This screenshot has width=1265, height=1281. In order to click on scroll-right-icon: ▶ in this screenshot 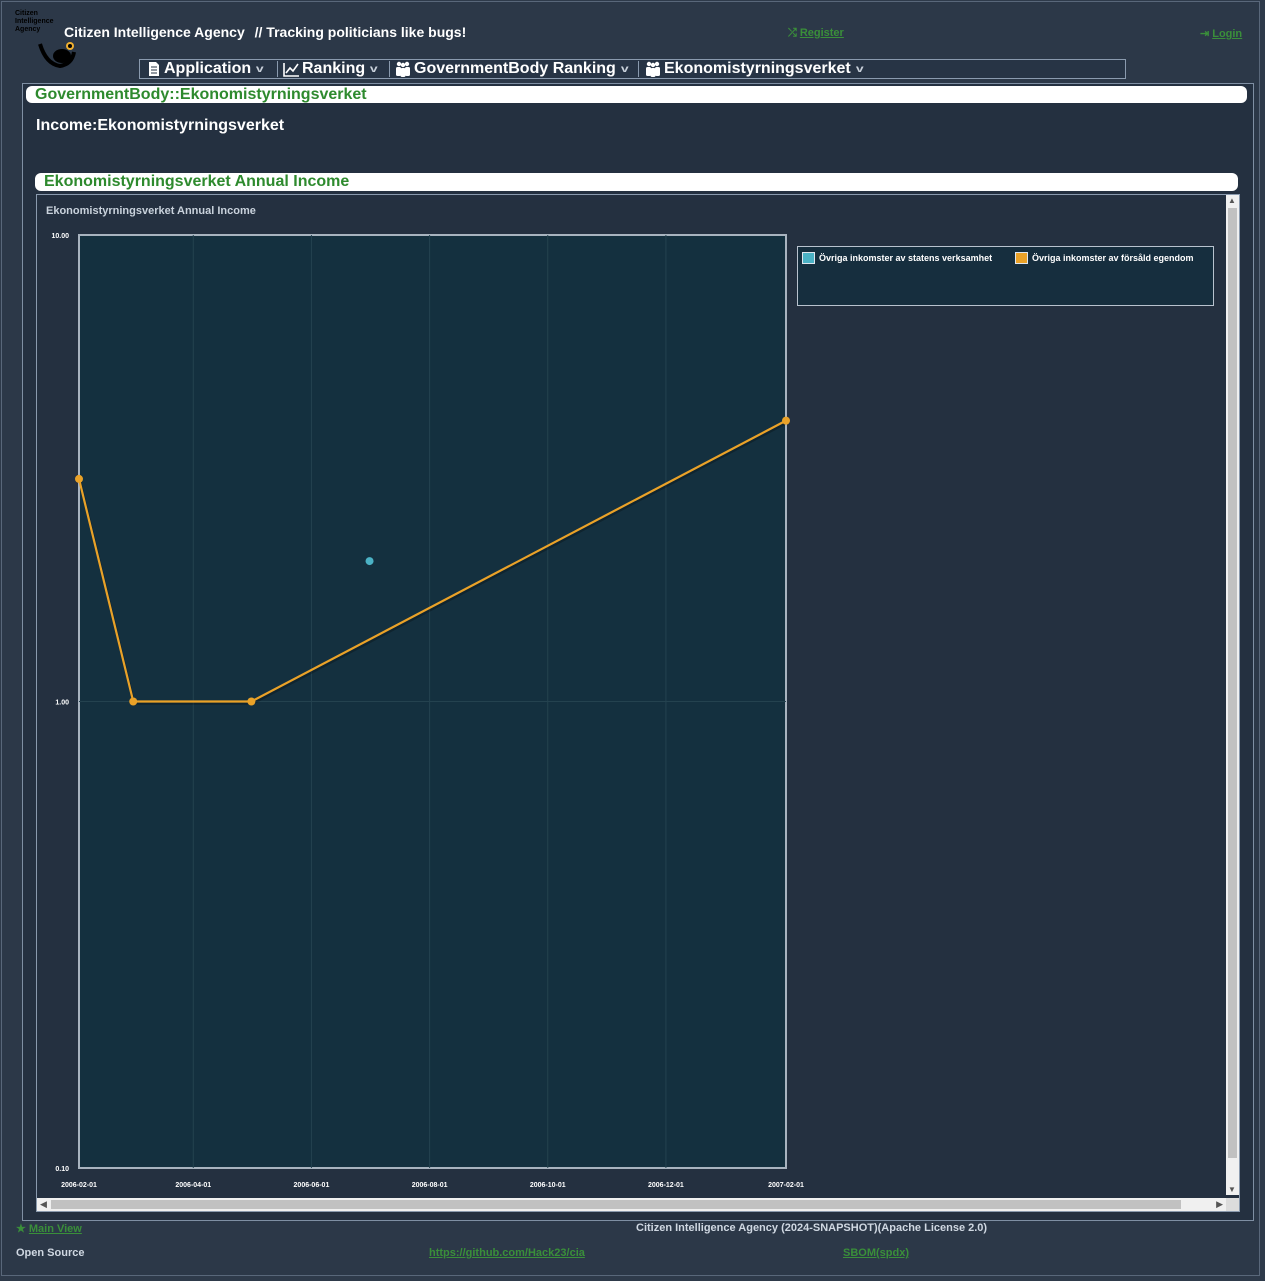, I will do `click(1219, 1204)`.